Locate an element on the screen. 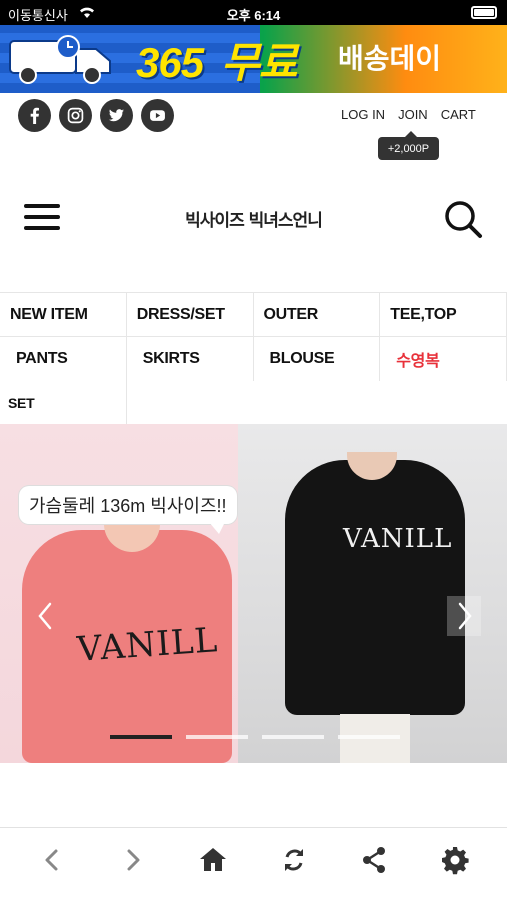 Image resolution: width=507 pixels, height=900 pixels. site-logo: 빅사이즈 빅녀스언니 is located at coordinates (253, 218).